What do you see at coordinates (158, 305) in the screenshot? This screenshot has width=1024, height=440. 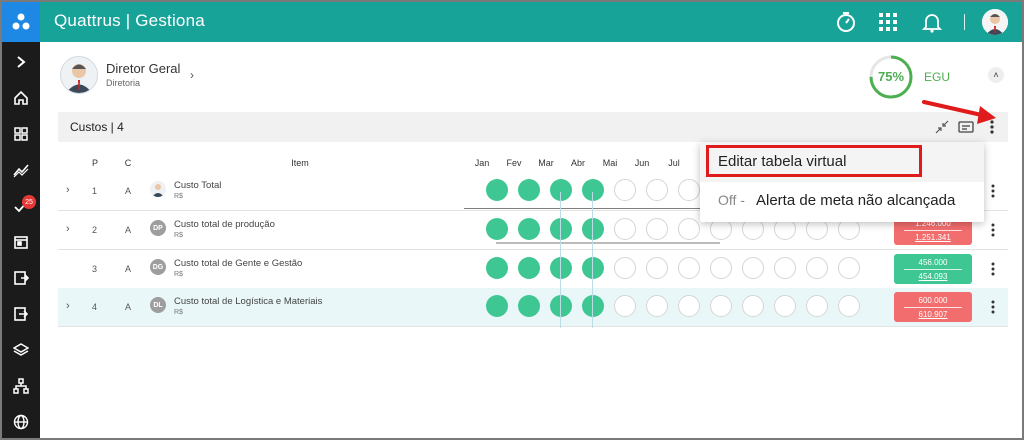 I see `row-avatar: DL` at bounding box center [158, 305].